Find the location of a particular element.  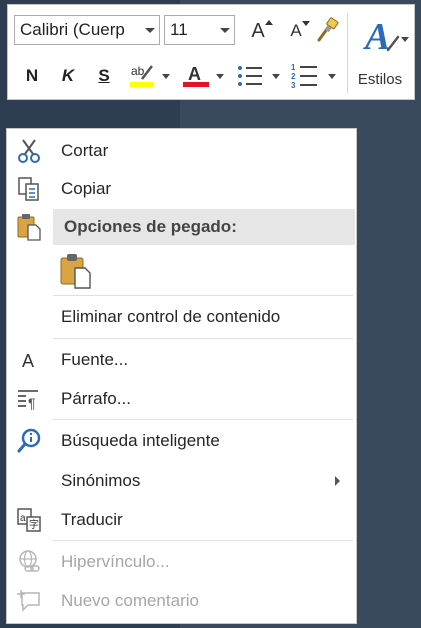

grow-font-button: A is located at coordinates (259, 31).